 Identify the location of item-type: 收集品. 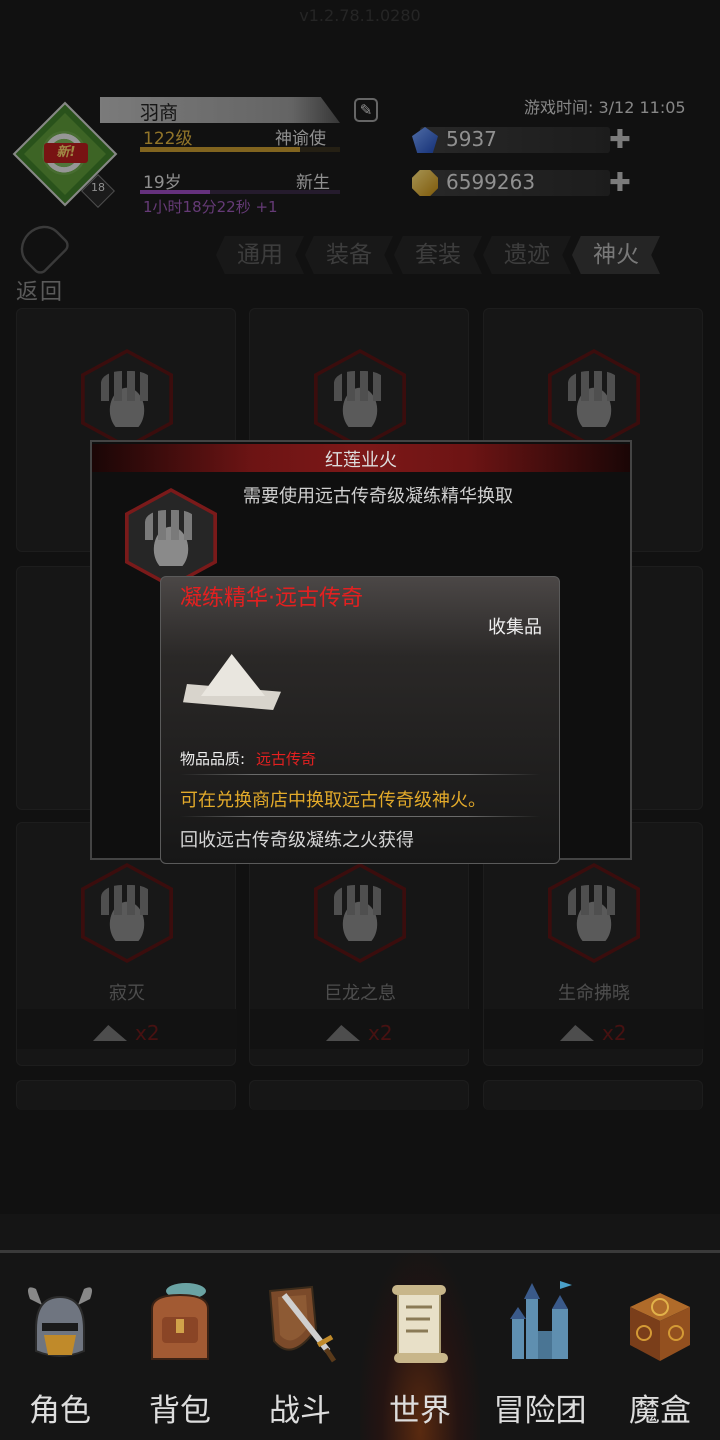
(515, 627).